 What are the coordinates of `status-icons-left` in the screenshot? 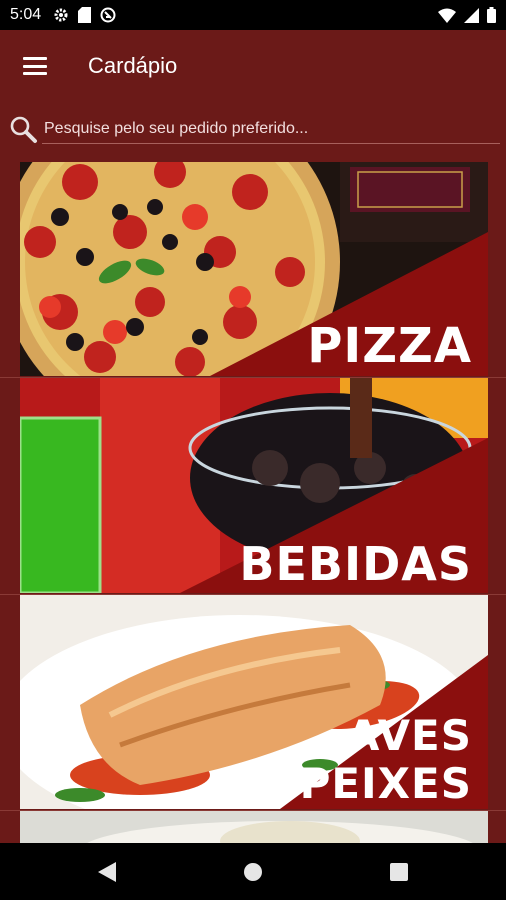 It's located at (84, 15).